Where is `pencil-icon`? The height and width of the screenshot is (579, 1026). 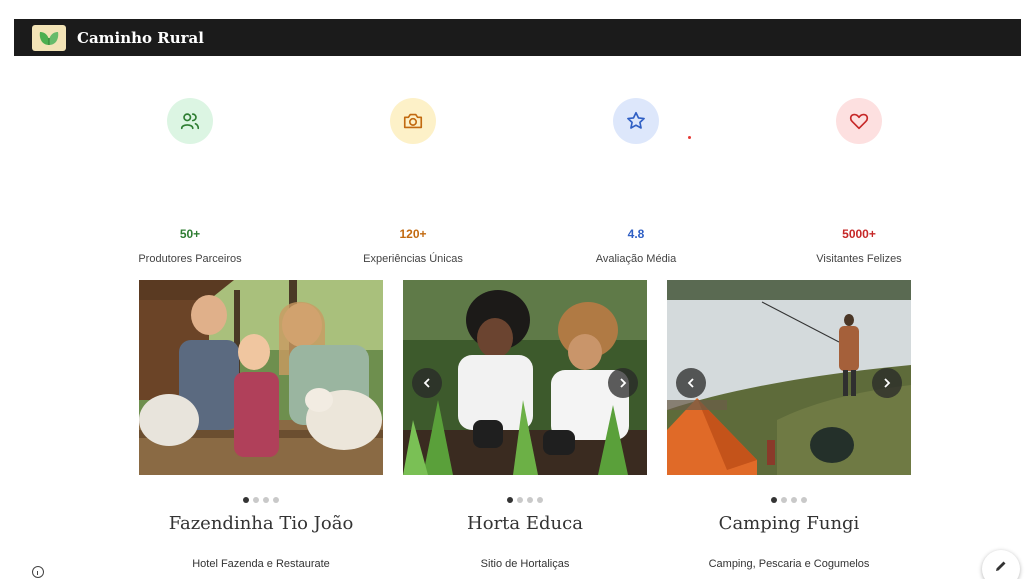
pencil-icon is located at coordinates (1001, 566).